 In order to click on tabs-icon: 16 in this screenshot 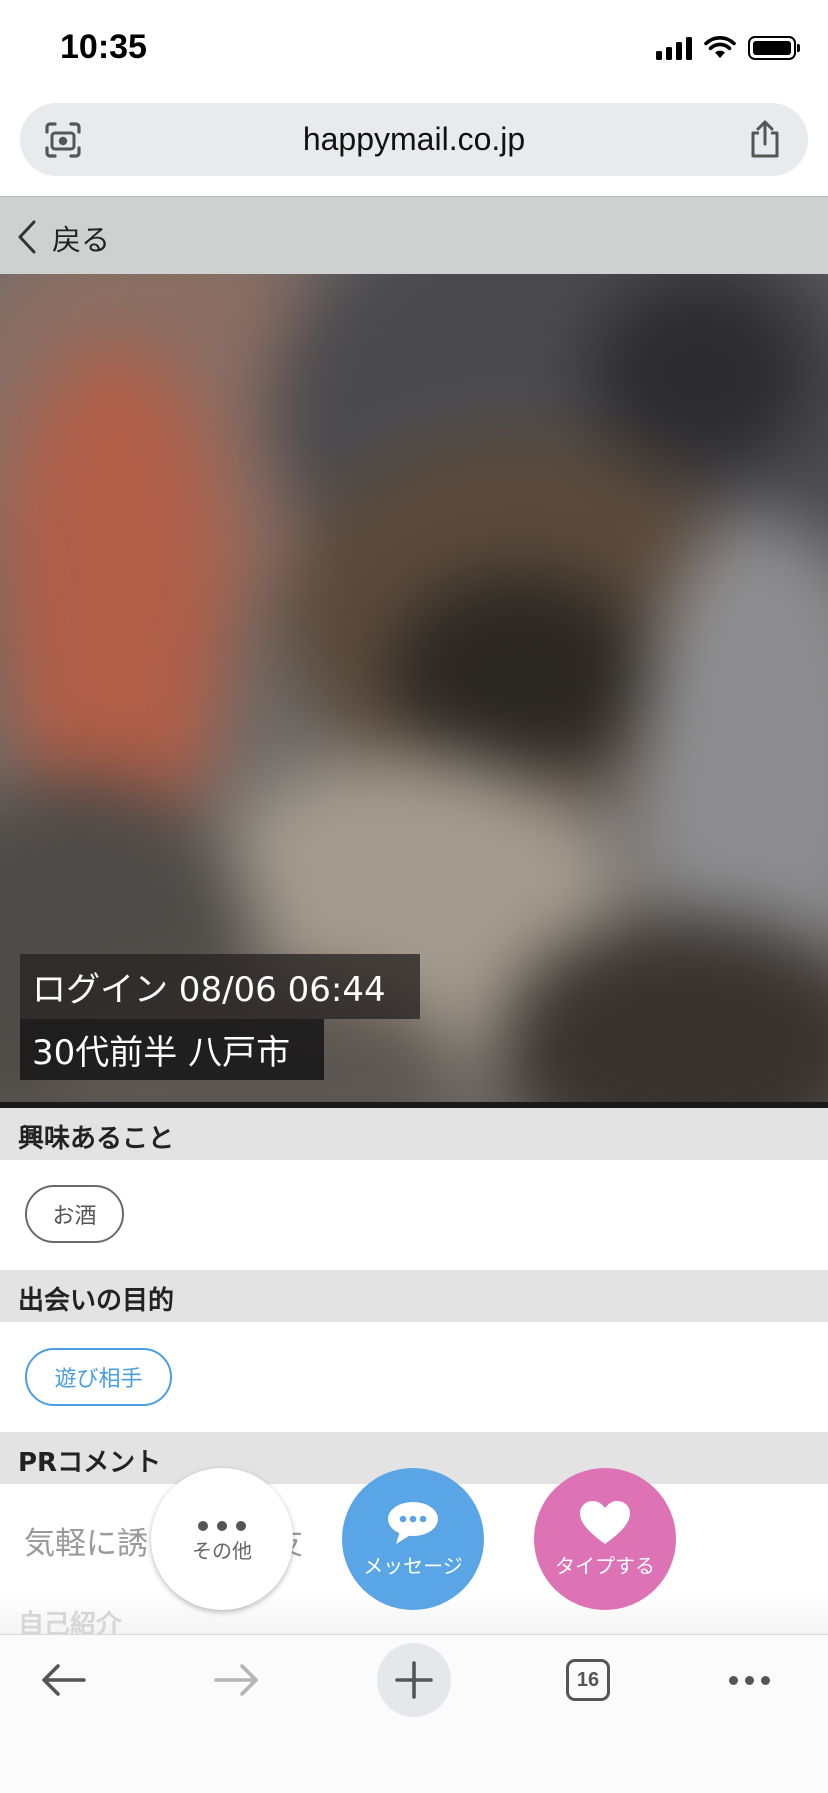, I will do `click(588, 1680)`.